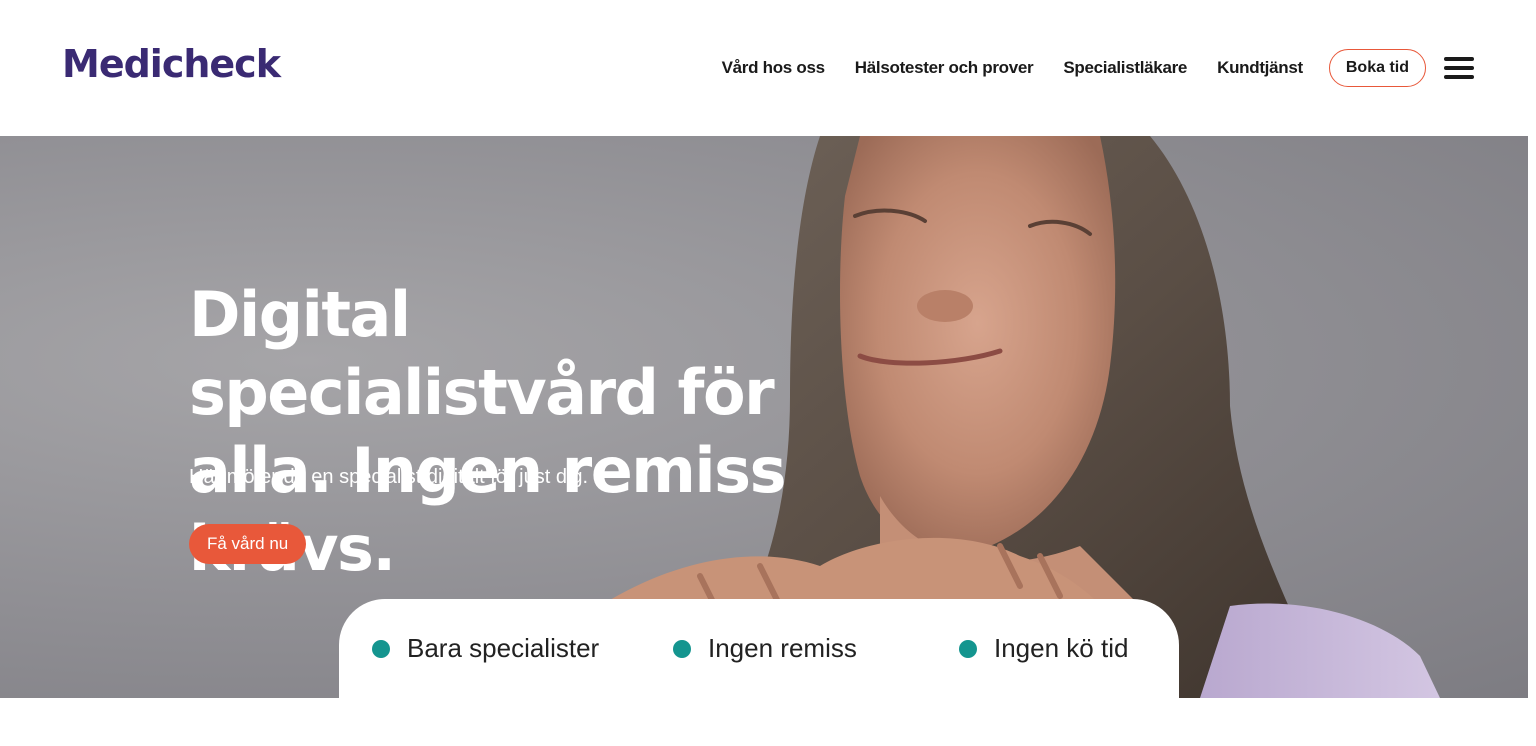  What do you see at coordinates (1125, 68) in the screenshot?
I see `nav-link-specialists: Specialistläkare` at bounding box center [1125, 68].